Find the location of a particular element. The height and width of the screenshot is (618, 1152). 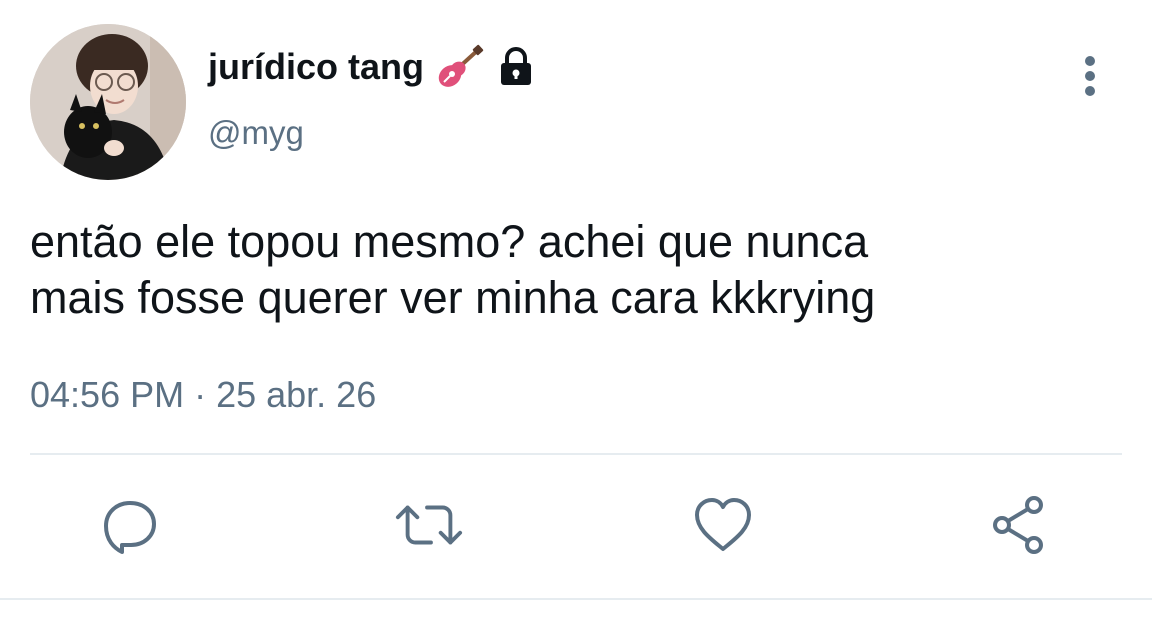

avatar is located at coordinates (108, 102).